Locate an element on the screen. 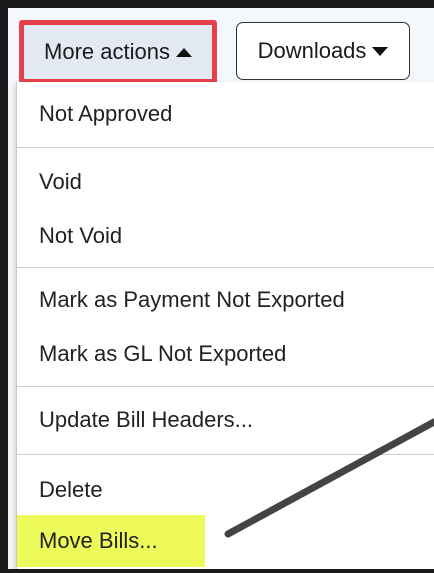 The width and height of the screenshot is (434, 573). more-actions-button: More actions is located at coordinates (118, 52).